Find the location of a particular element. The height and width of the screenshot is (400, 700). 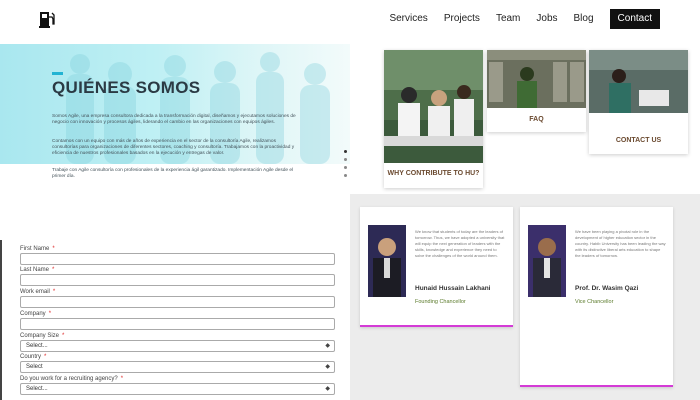

recruiting-agency-select: Select... ◆ is located at coordinates (177, 389).